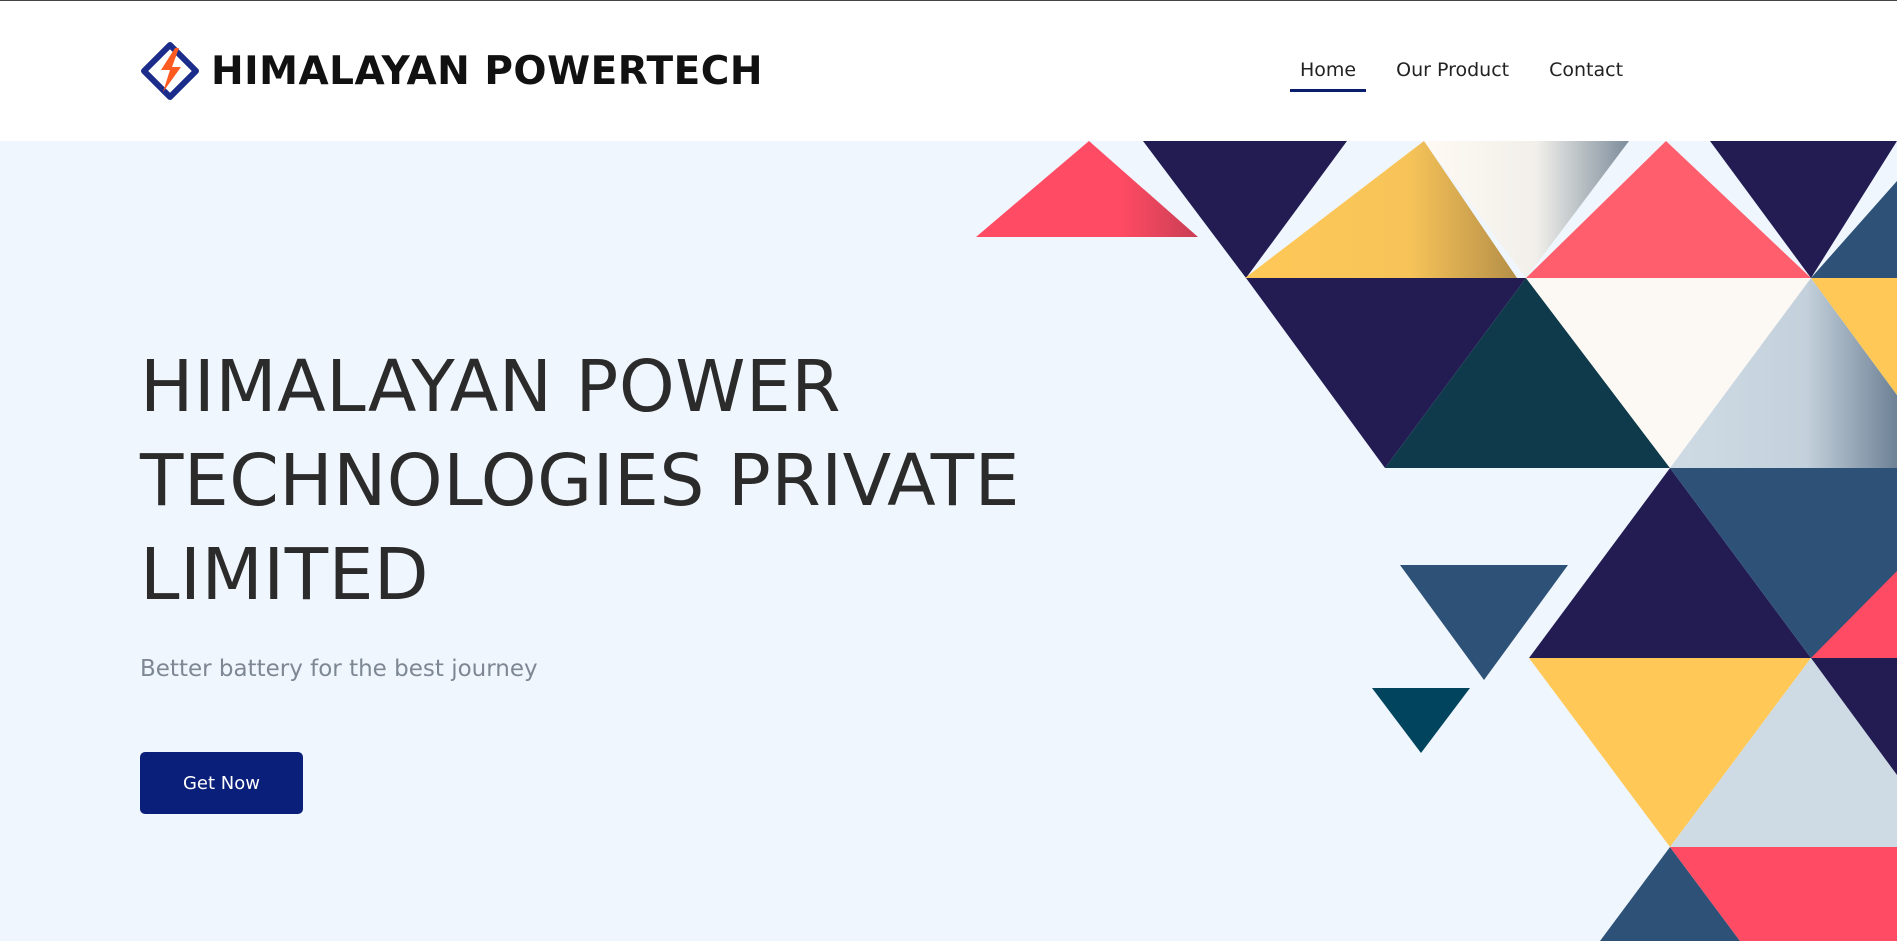 This screenshot has width=1897, height=941. Describe the element at coordinates (1328, 73) in the screenshot. I see `nav-home: Home` at that location.